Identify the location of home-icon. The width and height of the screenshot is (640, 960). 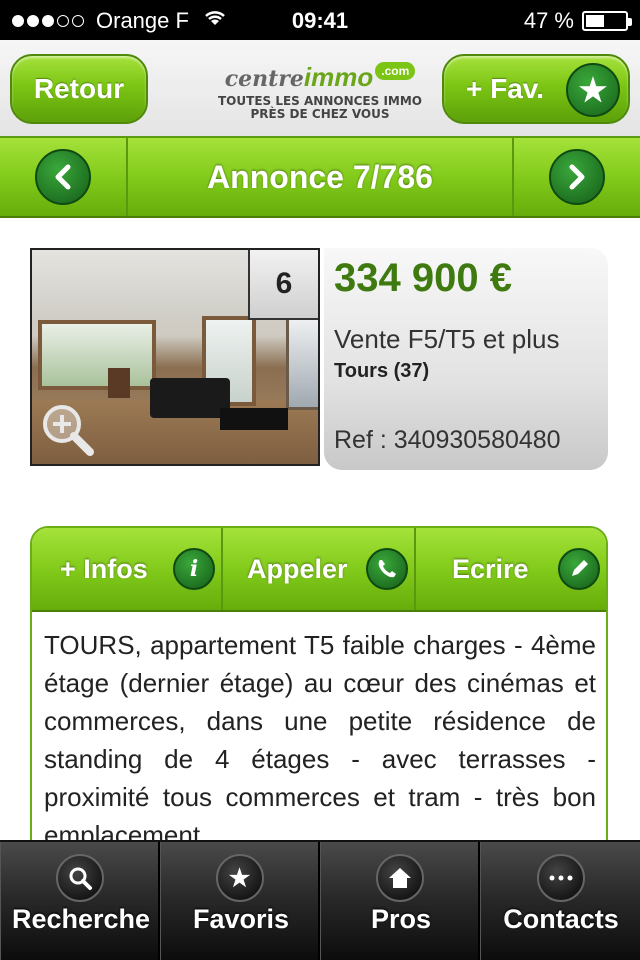
(399, 878).